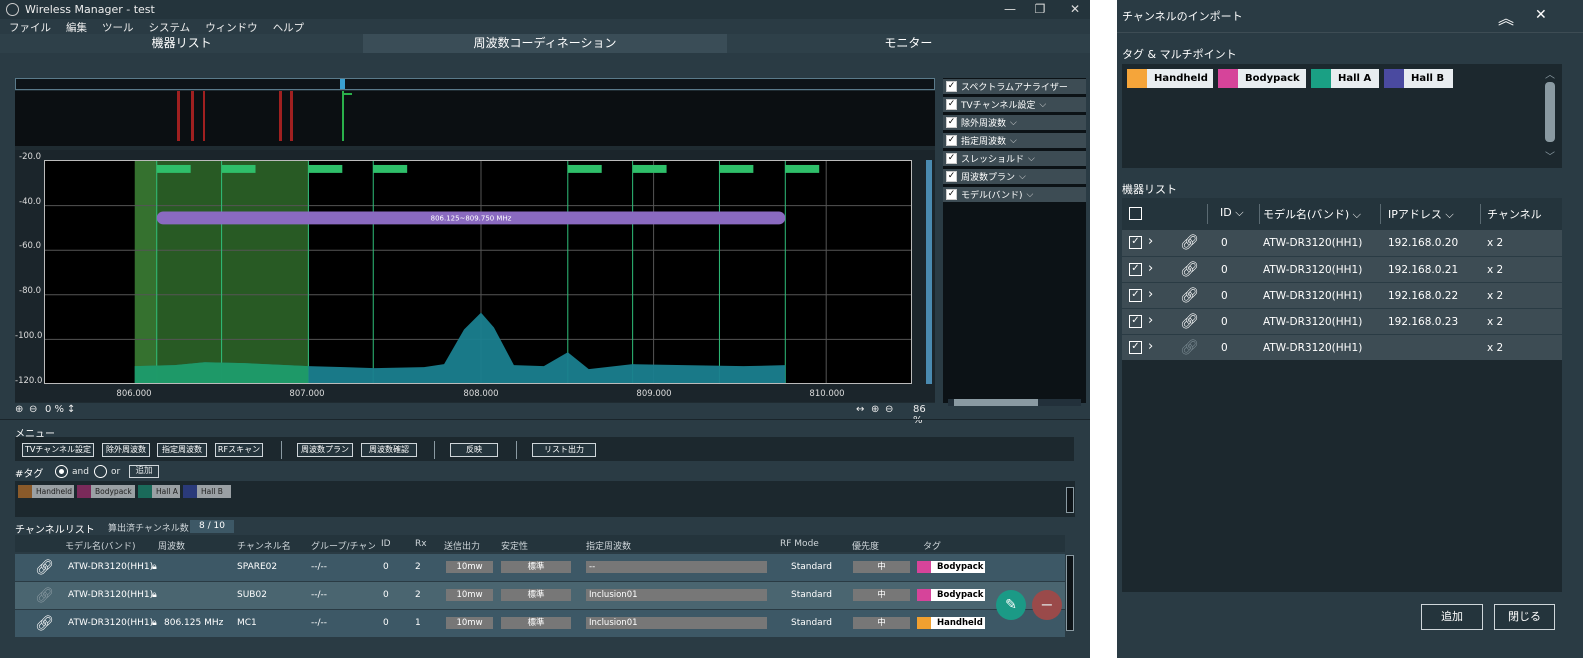 The image size is (1583, 658). Describe the element at coordinates (860, 409) in the screenshot. I see `horizontal-resize-icon: ↔` at that location.